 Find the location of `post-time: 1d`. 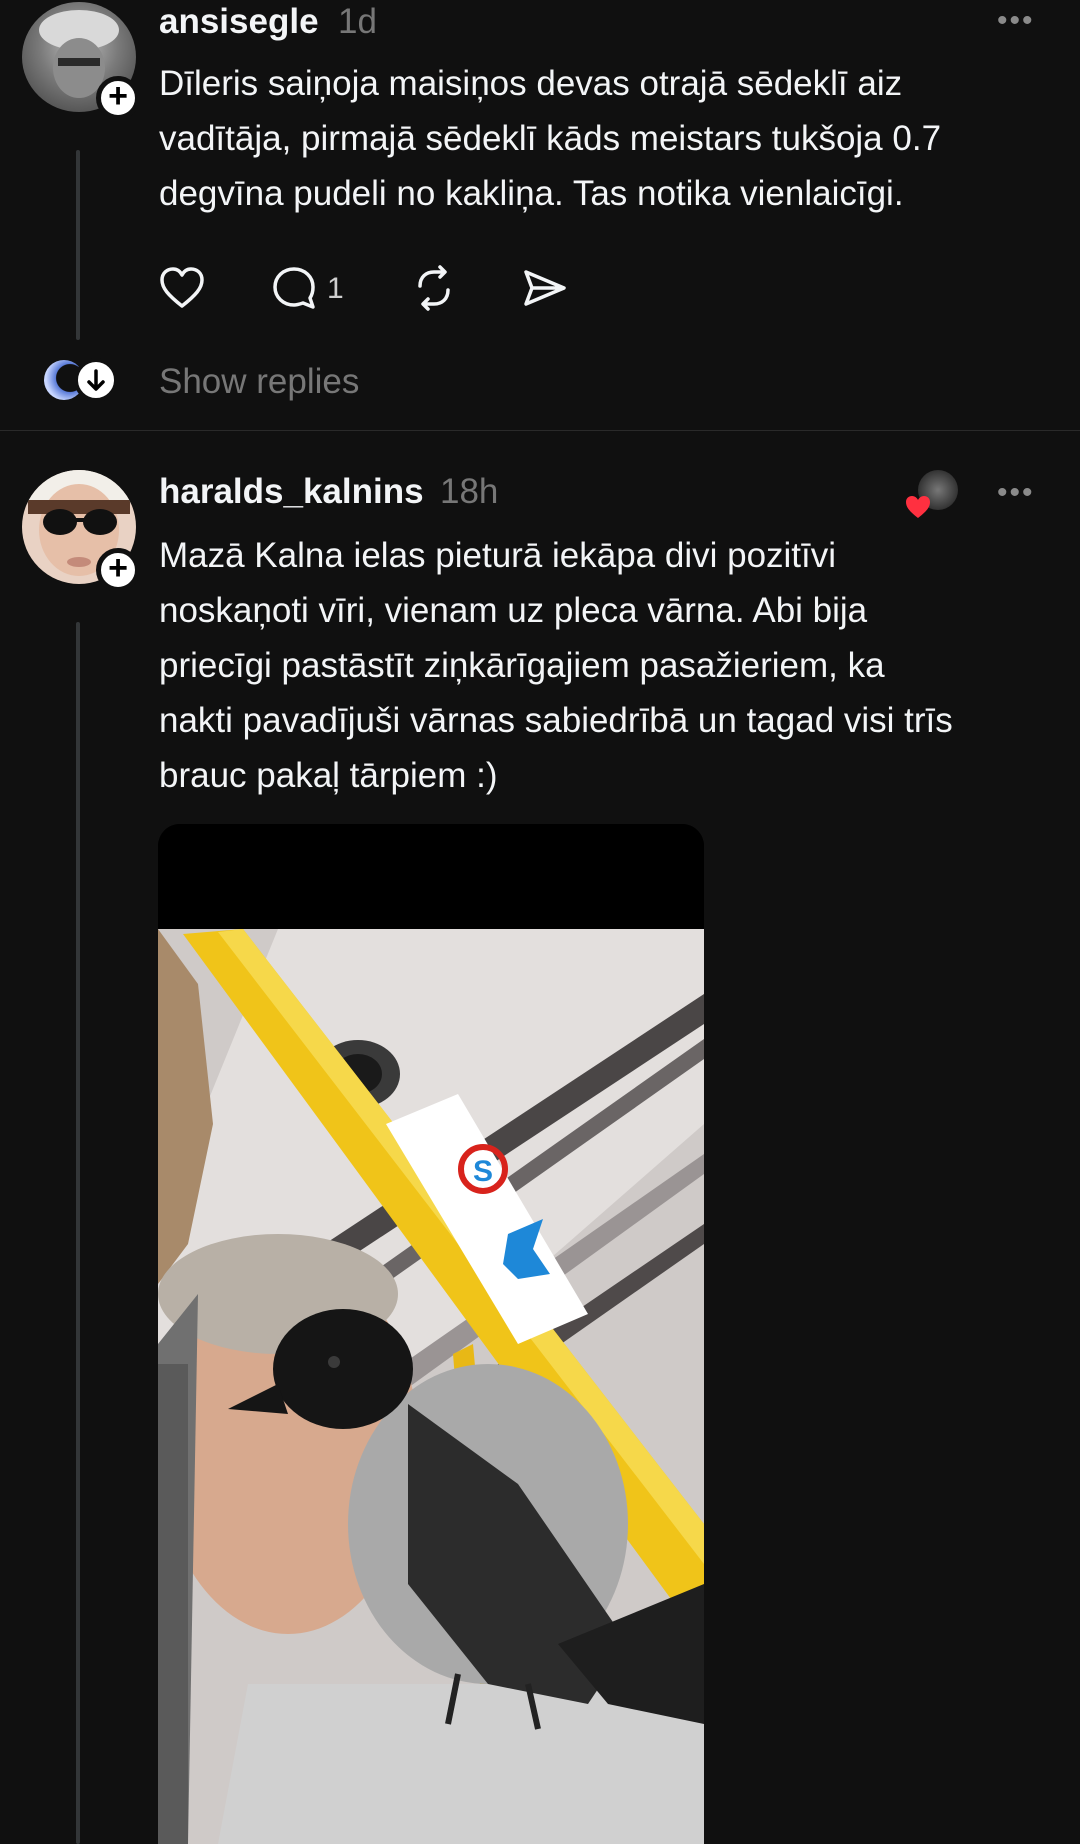

post-time: 1d is located at coordinates (357, 21).